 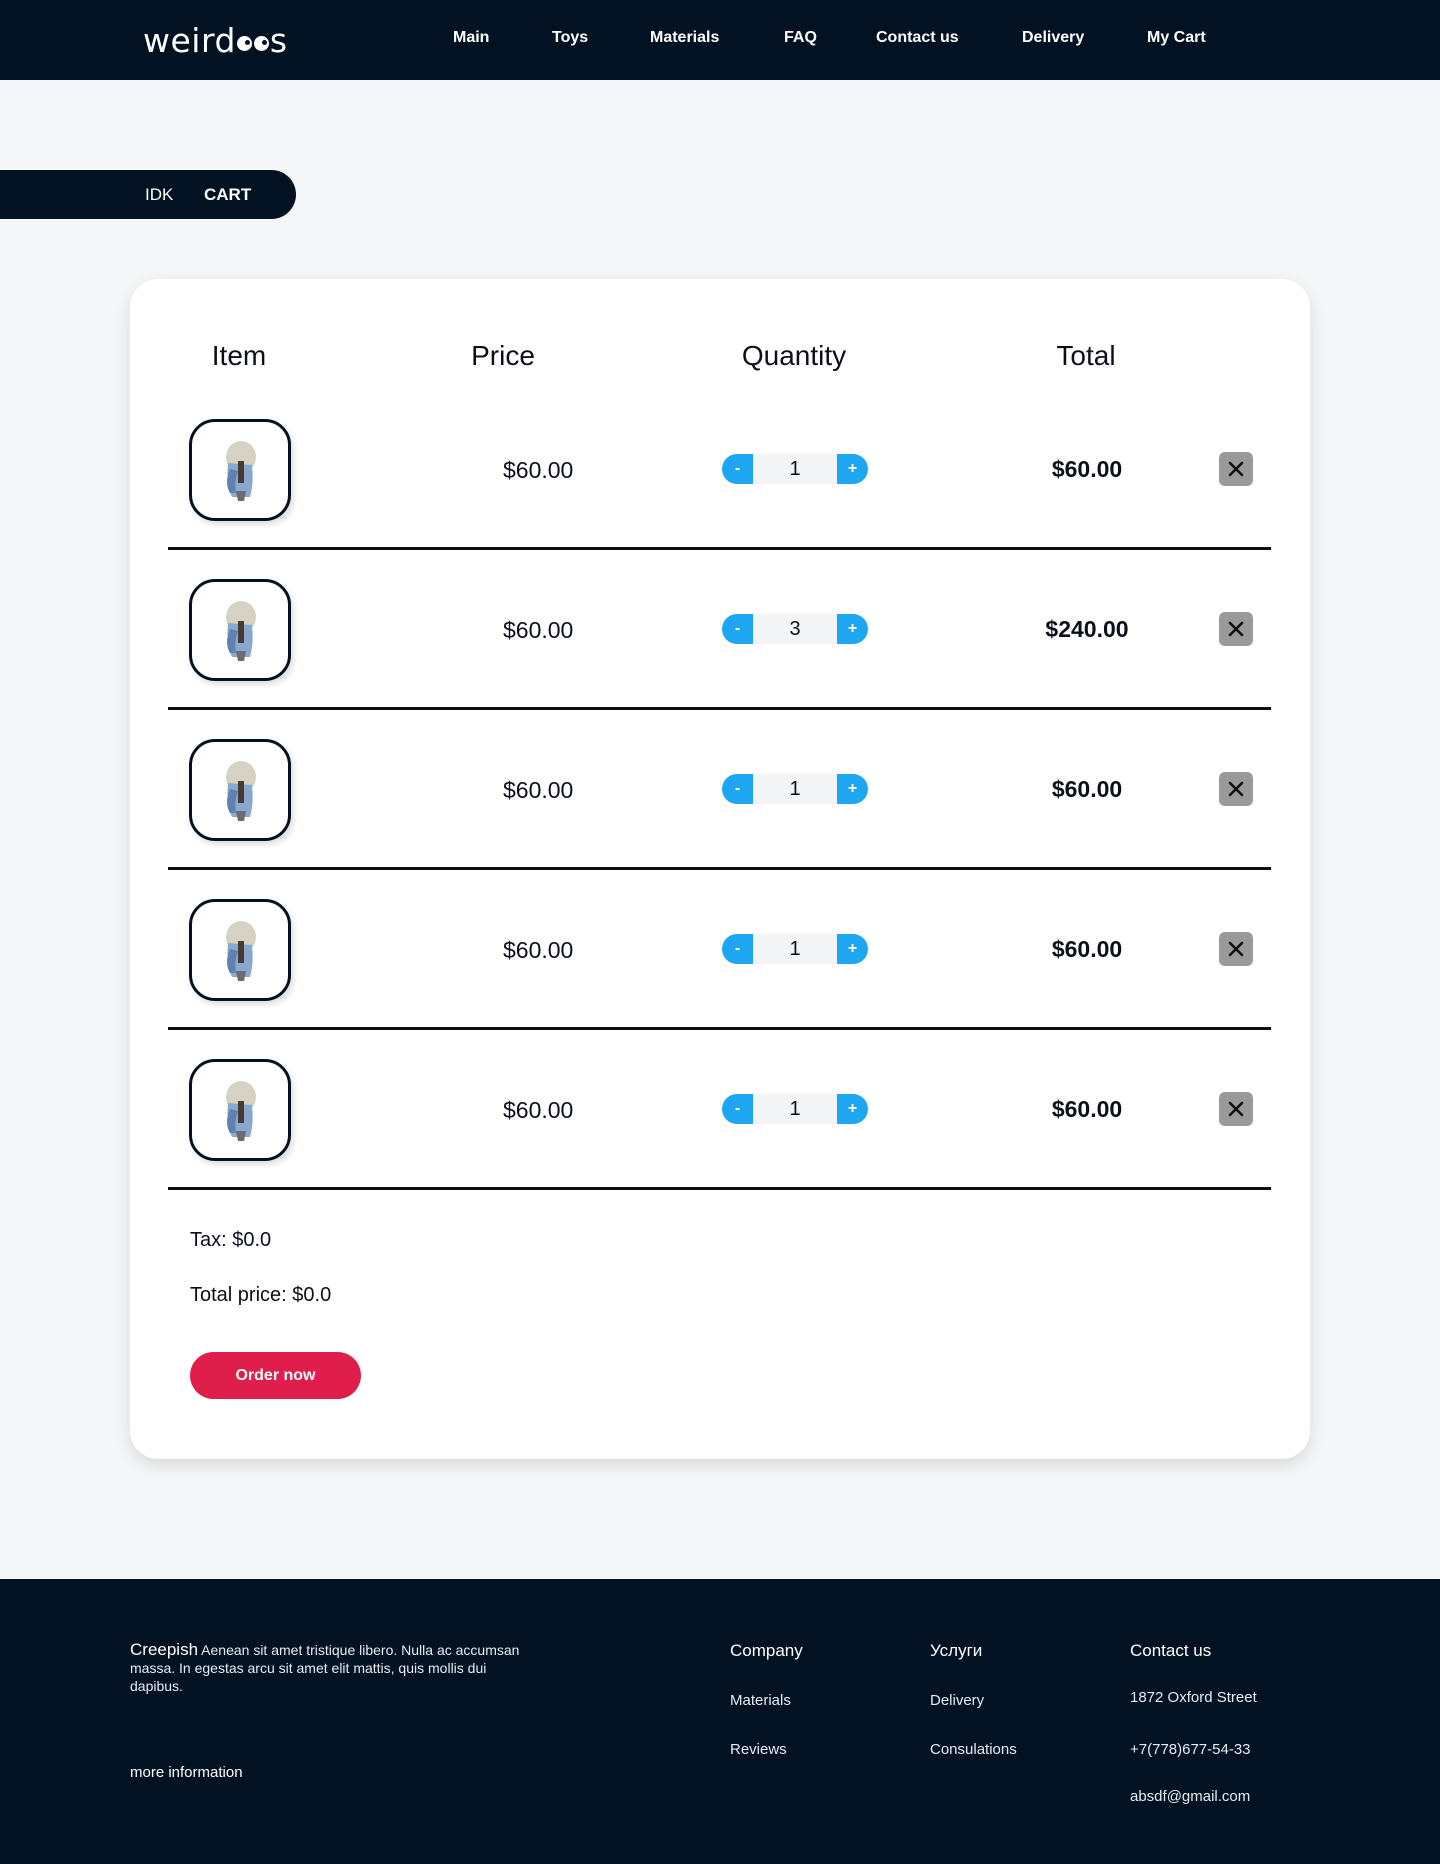 What do you see at coordinates (1087, 629) in the screenshot?
I see `line-total: $240.00` at bounding box center [1087, 629].